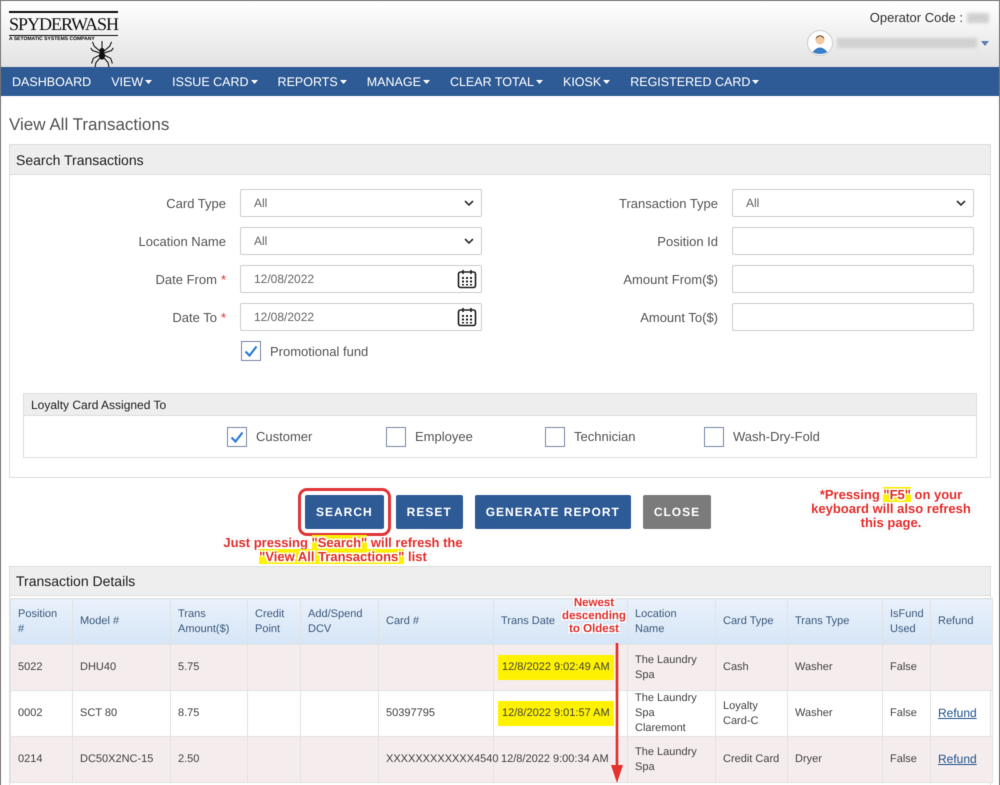 The image size is (1000, 785). Describe the element at coordinates (694, 81) in the screenshot. I see `nav-menu-item: REGISTERED CARD` at that location.